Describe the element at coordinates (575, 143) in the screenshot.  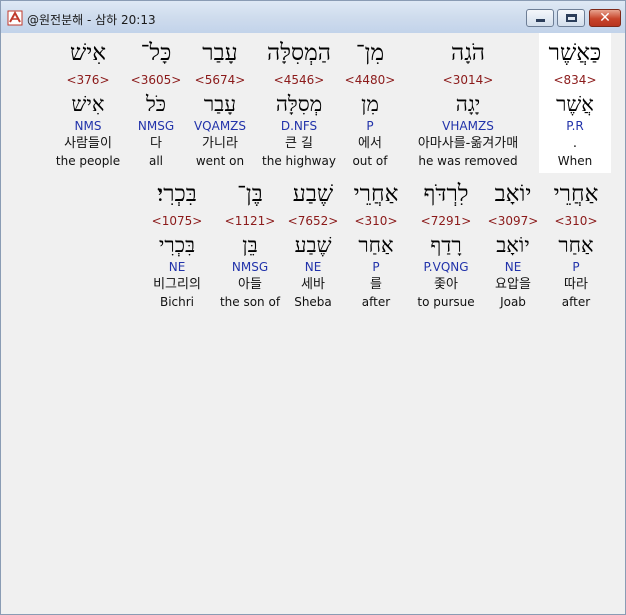
I see `korean-gloss: .` at that location.